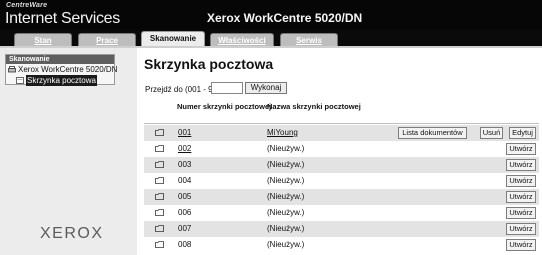 The width and height of the screenshot is (542, 255). Describe the element at coordinates (185, 244) in the screenshot. I see `mailbox-number: 008` at that location.